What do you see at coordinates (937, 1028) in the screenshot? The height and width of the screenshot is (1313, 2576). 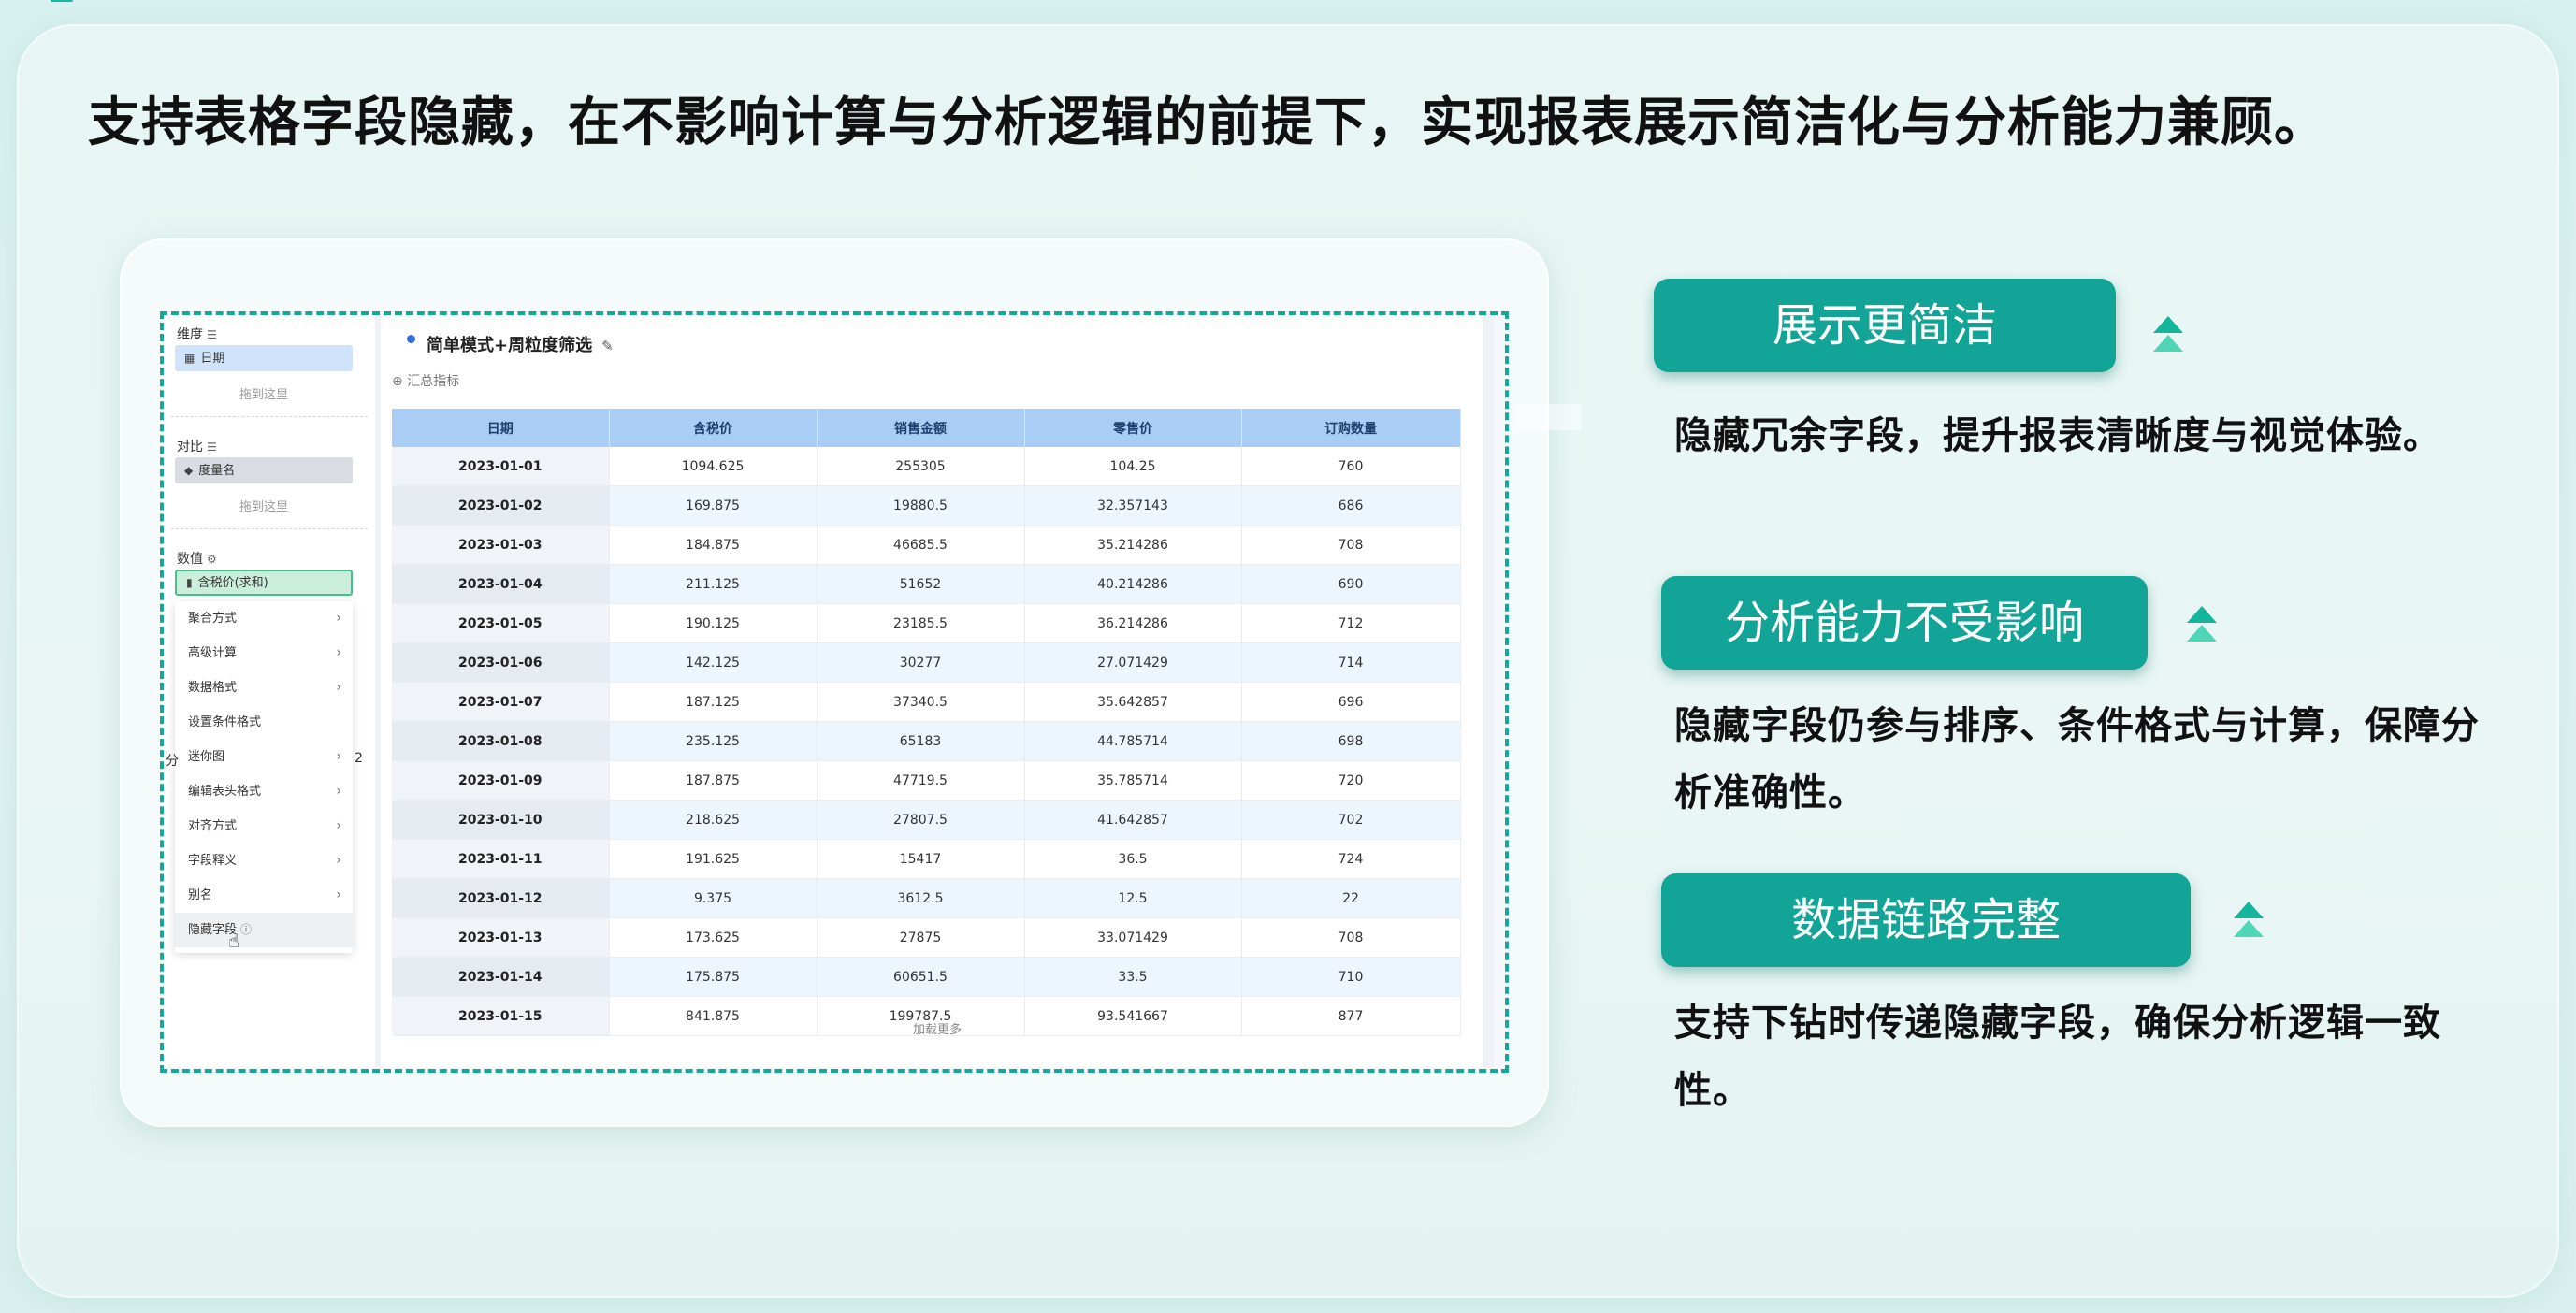 I see `load-more-link: 加载更多` at bounding box center [937, 1028].